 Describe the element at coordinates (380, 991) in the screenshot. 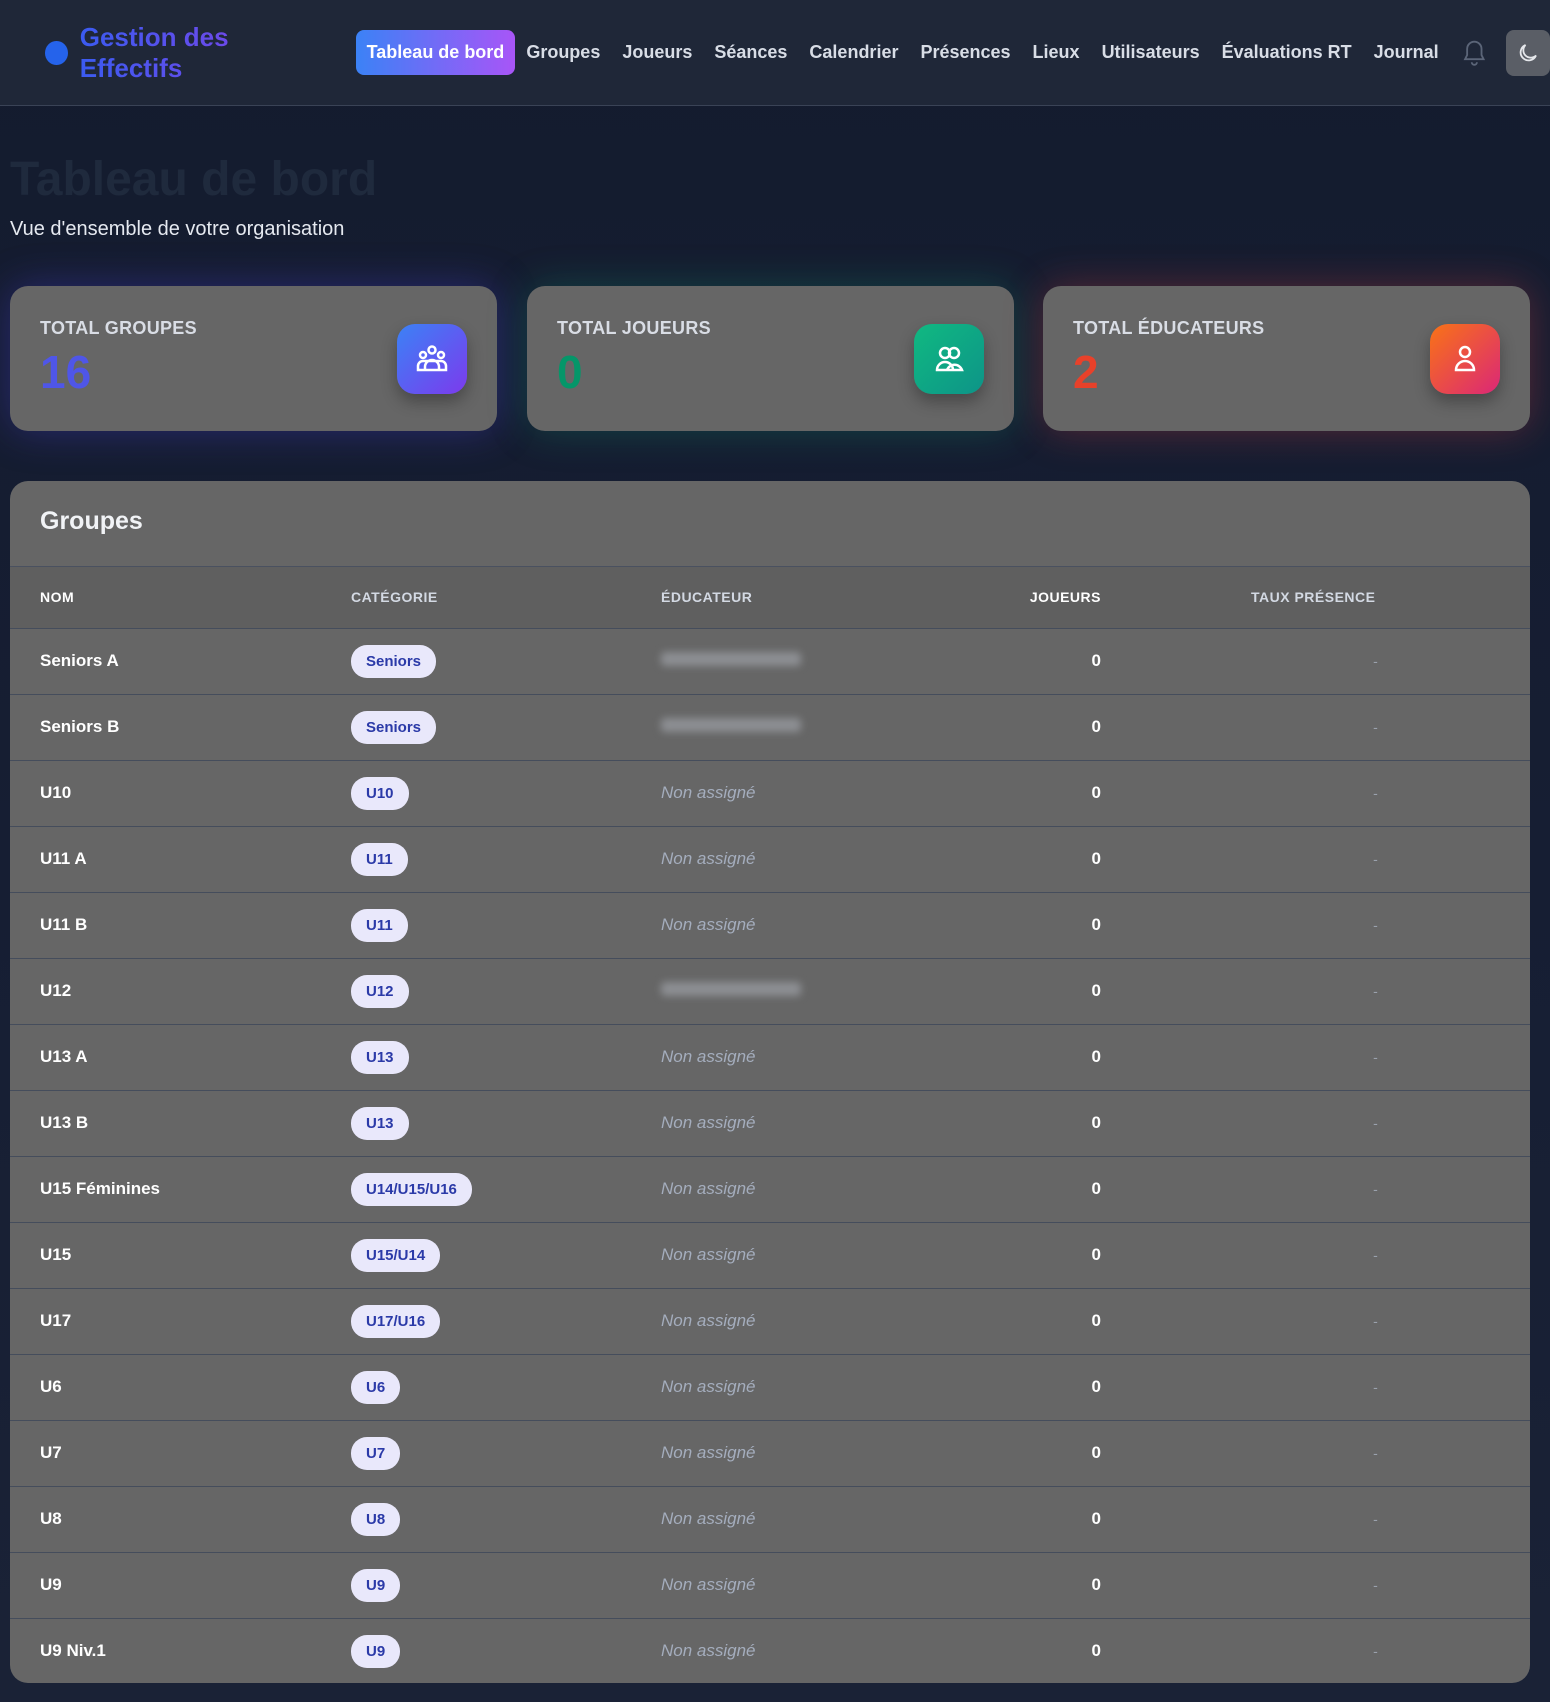

I see `category-badge: U12` at that location.